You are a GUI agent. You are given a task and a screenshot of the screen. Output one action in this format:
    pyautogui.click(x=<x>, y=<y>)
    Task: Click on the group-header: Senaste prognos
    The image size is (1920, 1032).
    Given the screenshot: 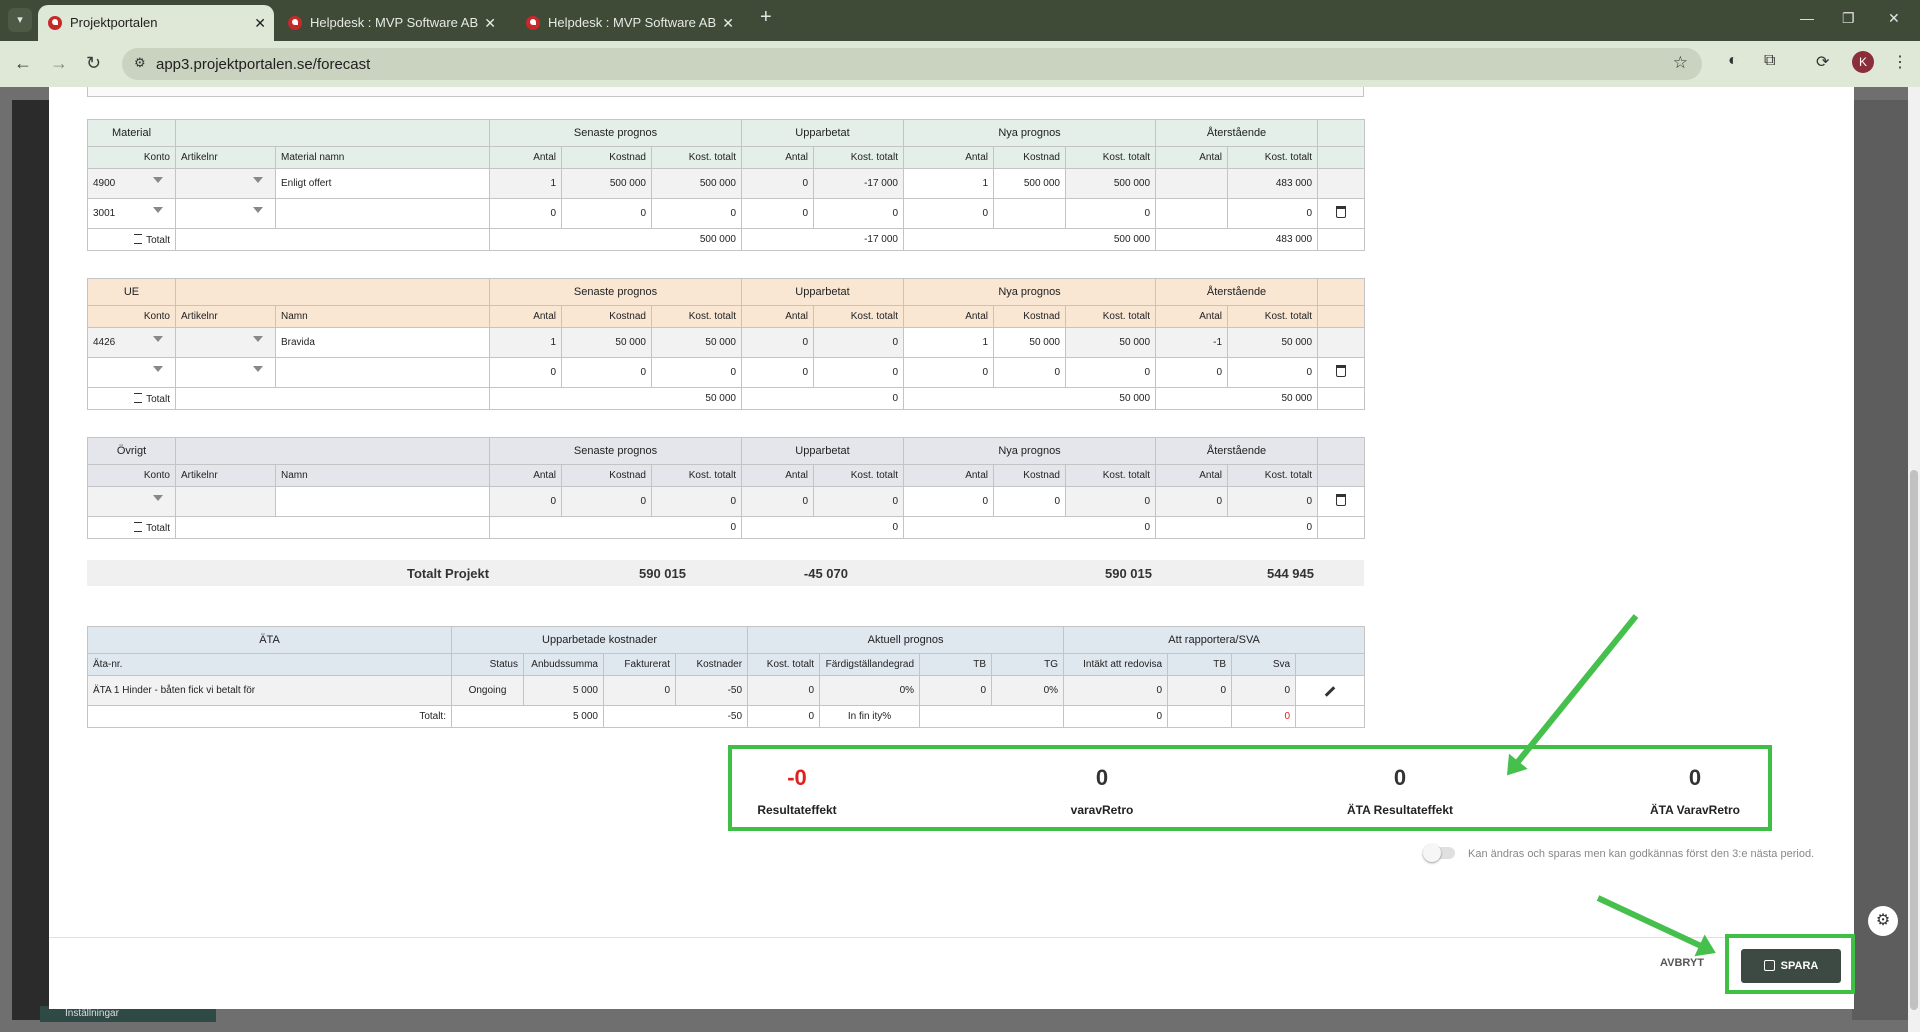 What is the action you would take?
    pyautogui.click(x=615, y=451)
    